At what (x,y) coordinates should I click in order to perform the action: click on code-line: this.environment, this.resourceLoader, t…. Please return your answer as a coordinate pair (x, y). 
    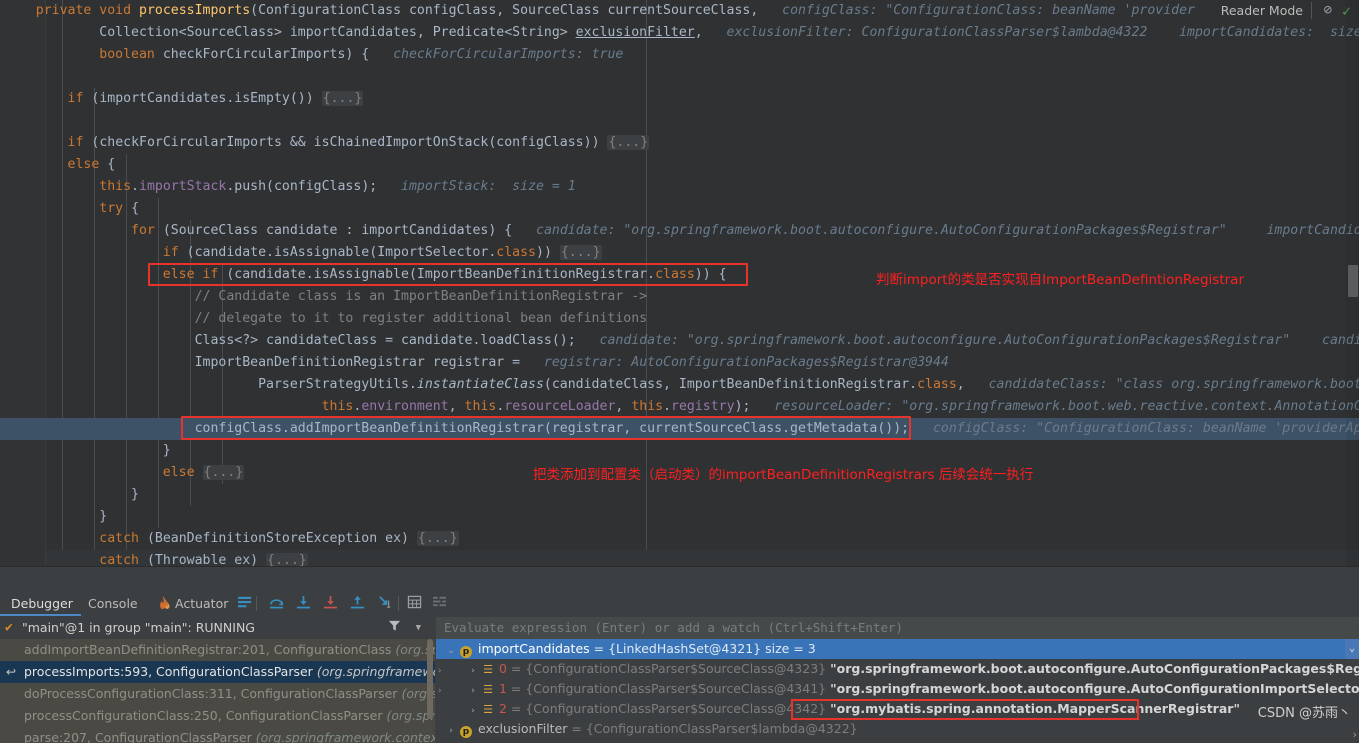
    Looking at the image, I should click on (679, 407).